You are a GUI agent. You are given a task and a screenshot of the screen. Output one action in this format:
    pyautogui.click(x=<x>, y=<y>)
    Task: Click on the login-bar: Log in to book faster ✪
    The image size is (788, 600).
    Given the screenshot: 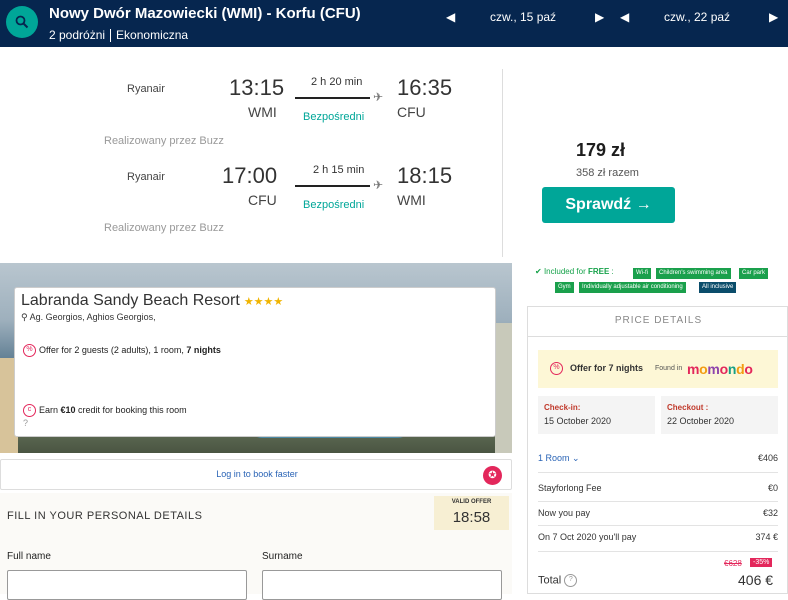 What is the action you would take?
    pyautogui.click(x=256, y=474)
    